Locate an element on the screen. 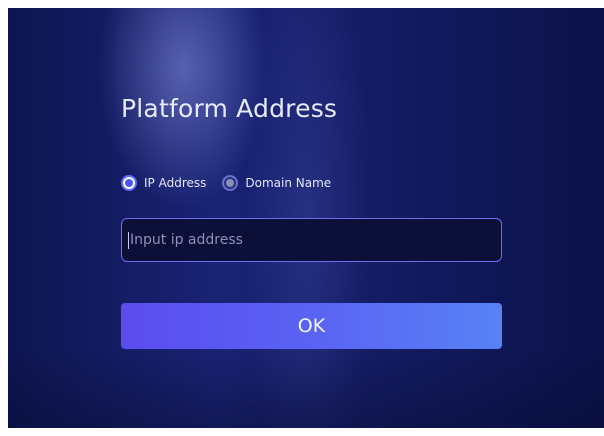 Image resolution: width=604 pixels, height=436 pixels. ok-button: OK is located at coordinates (311, 326).